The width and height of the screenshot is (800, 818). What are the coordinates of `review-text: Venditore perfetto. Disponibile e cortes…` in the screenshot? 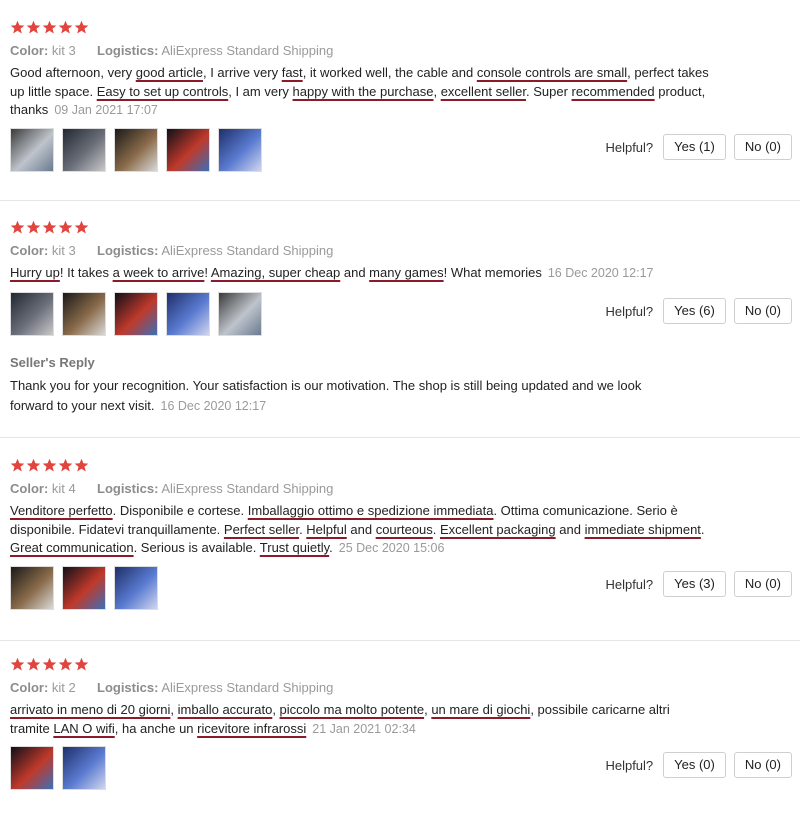 It's located at (357, 529).